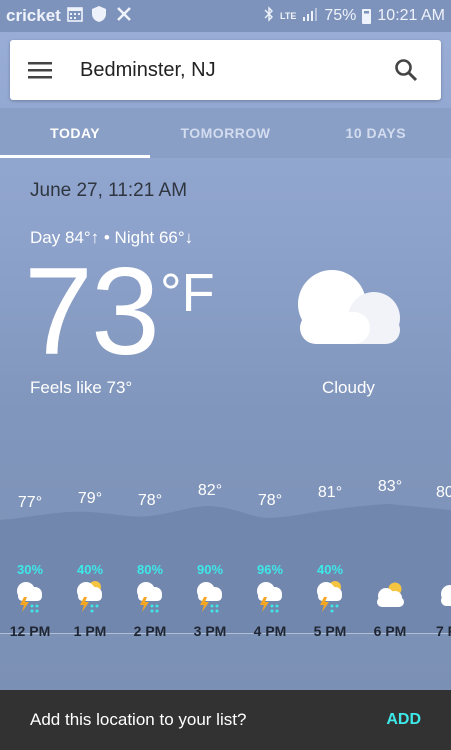  I want to click on hourly-precip: 90%, so click(210, 569).